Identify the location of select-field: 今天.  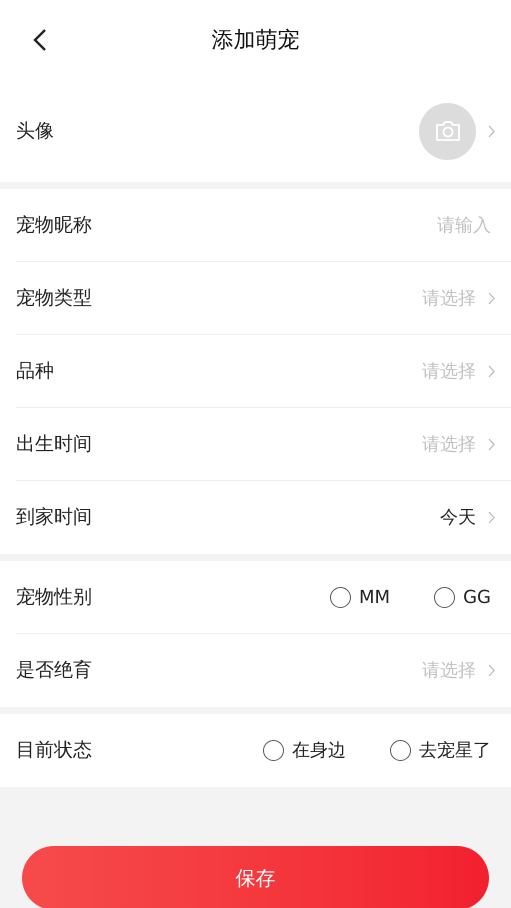
(467, 517).